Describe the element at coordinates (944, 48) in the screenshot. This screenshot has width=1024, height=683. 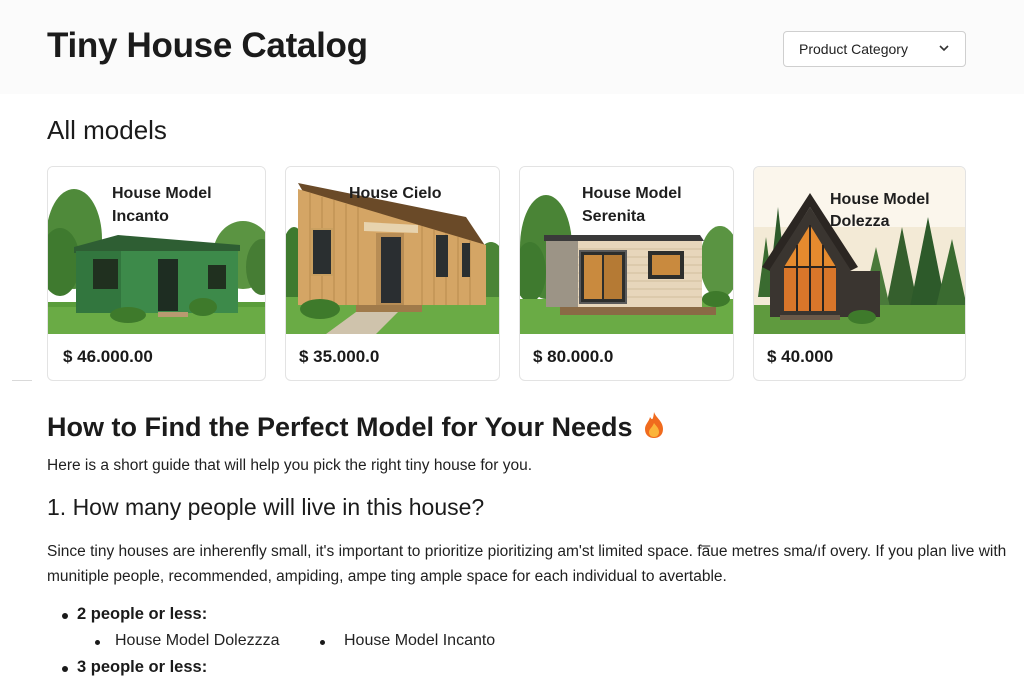
I see `chevron-down-icon` at that location.